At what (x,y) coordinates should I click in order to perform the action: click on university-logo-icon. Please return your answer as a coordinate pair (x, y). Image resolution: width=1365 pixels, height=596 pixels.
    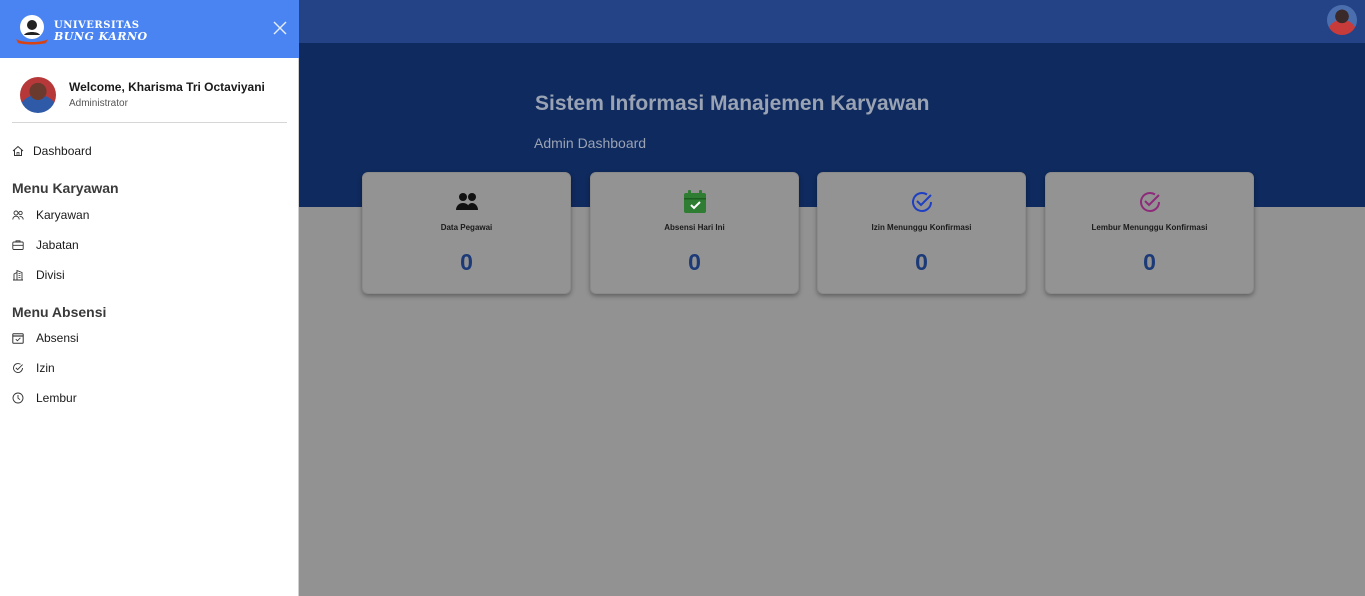
    Looking at the image, I should click on (32, 30).